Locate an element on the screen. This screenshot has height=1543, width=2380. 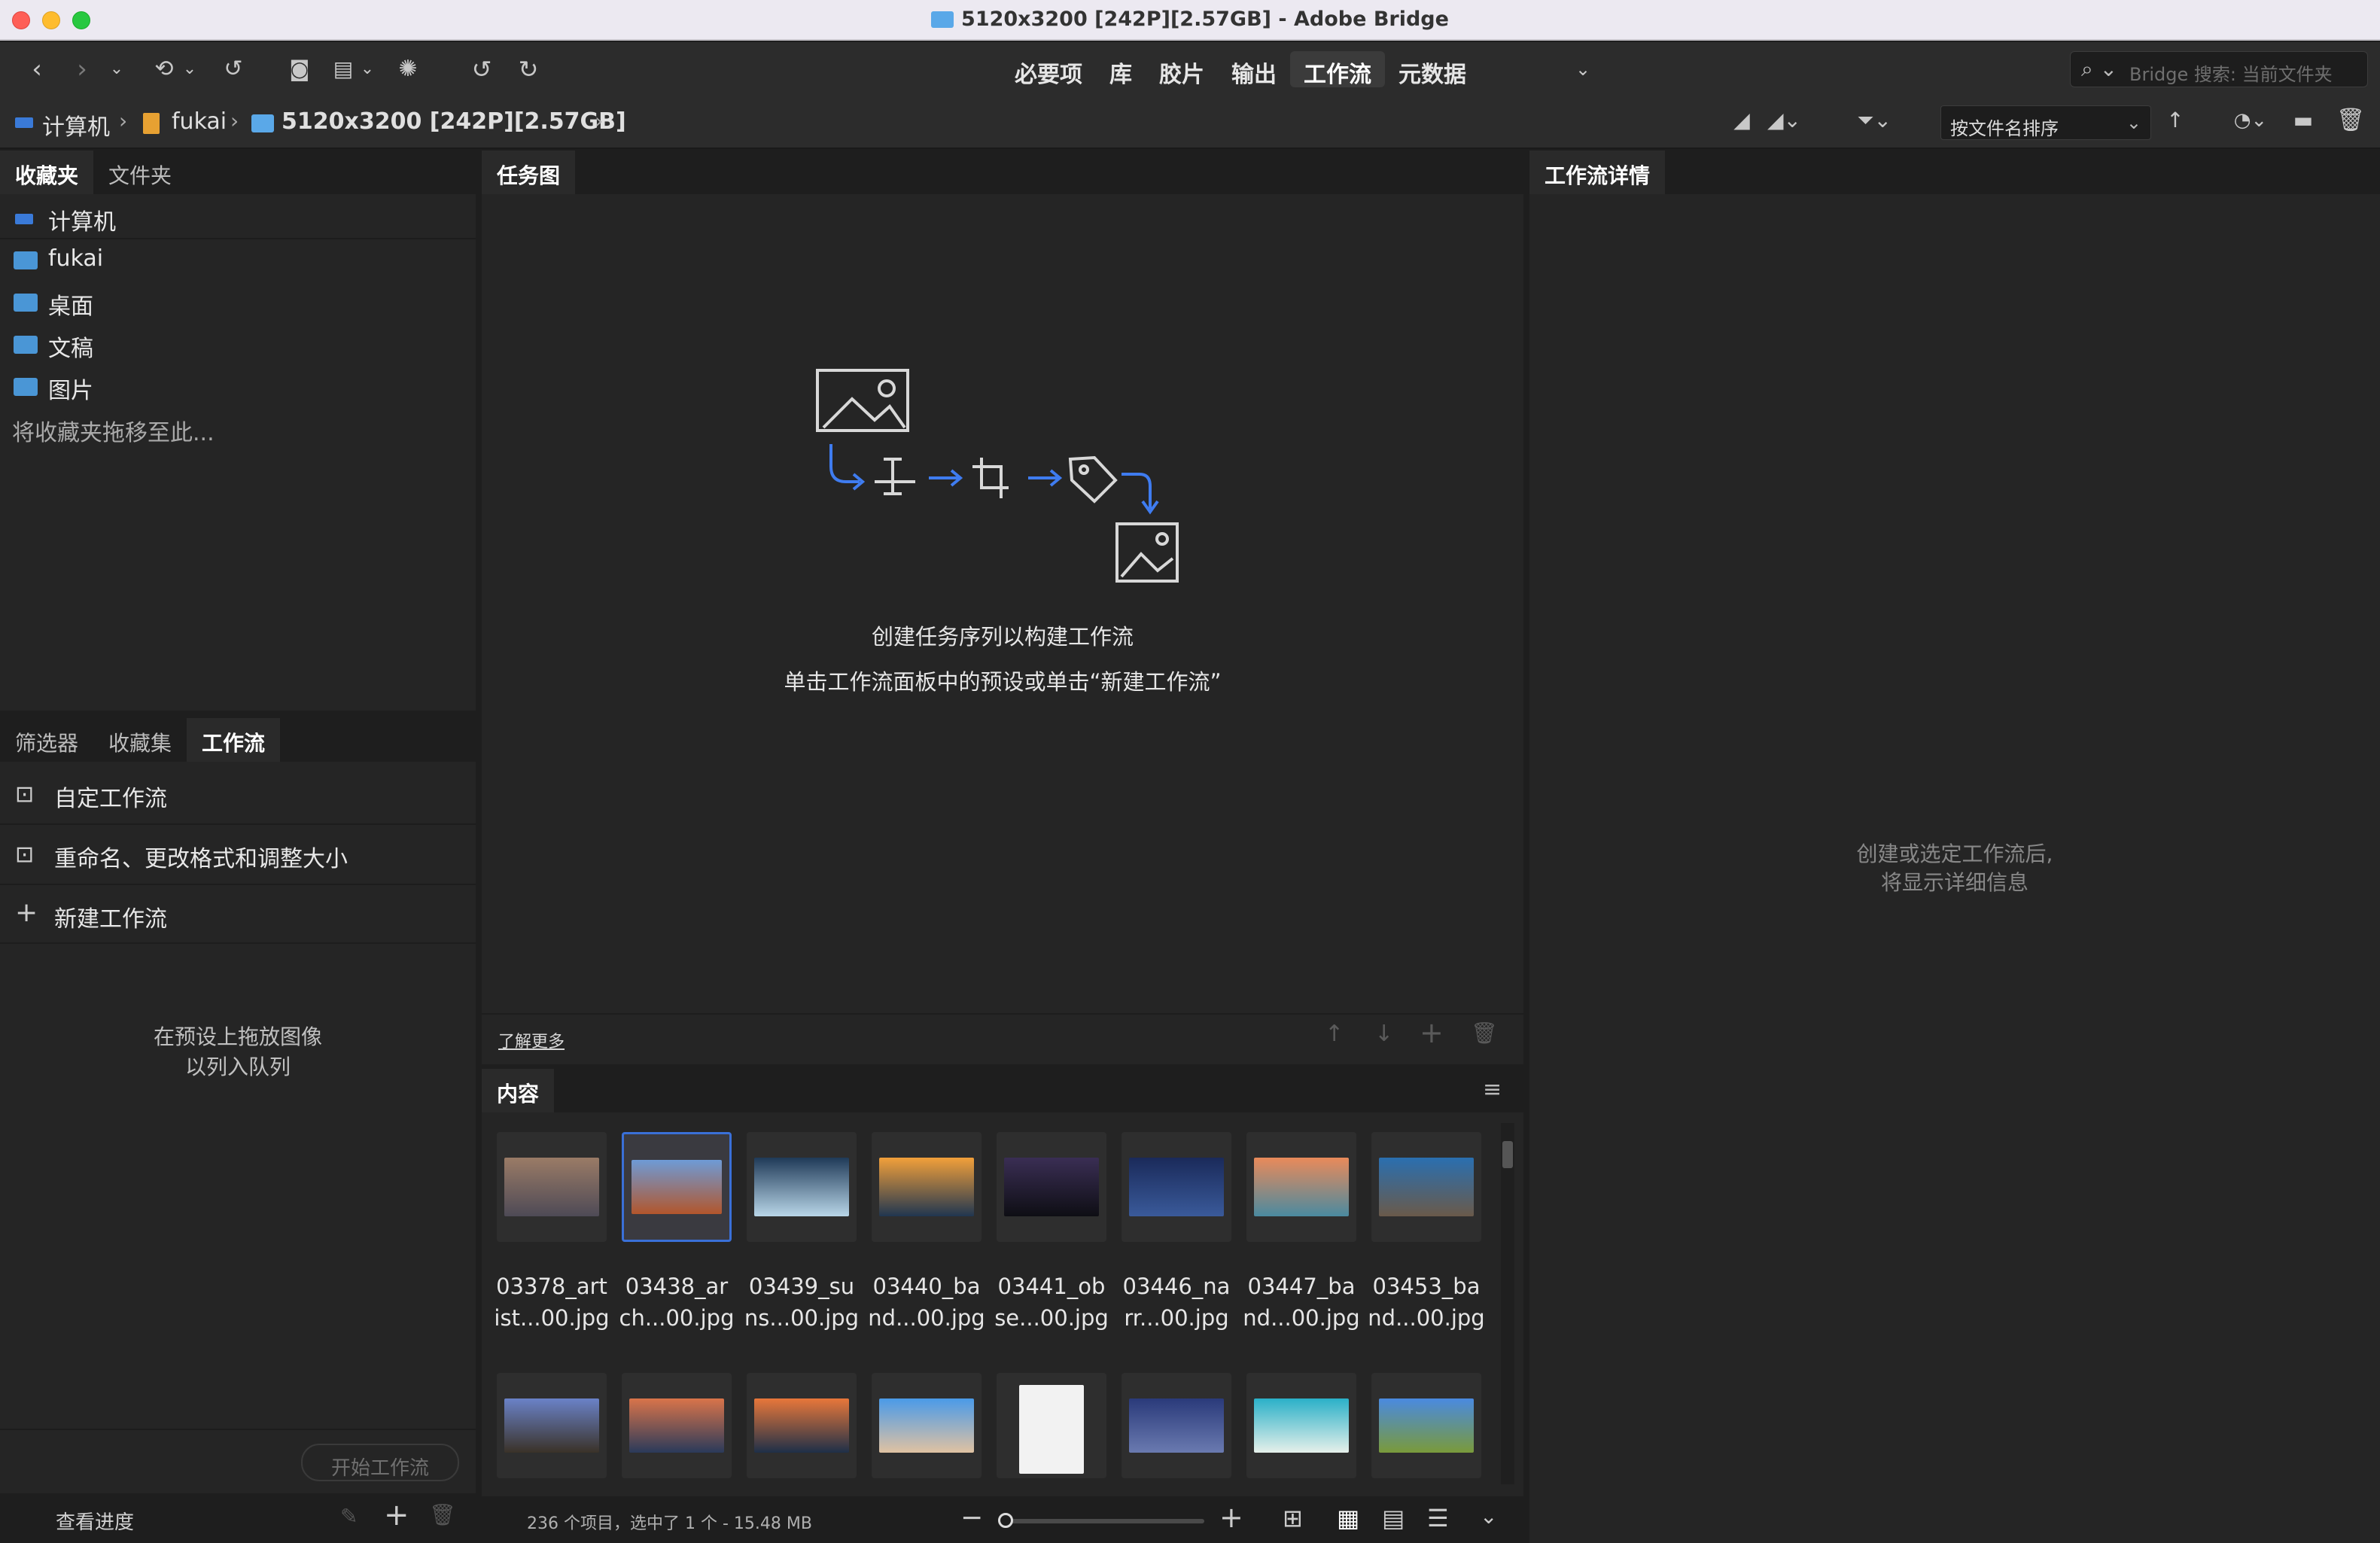
favorite-item-documents: 文稿 is located at coordinates (238, 347).